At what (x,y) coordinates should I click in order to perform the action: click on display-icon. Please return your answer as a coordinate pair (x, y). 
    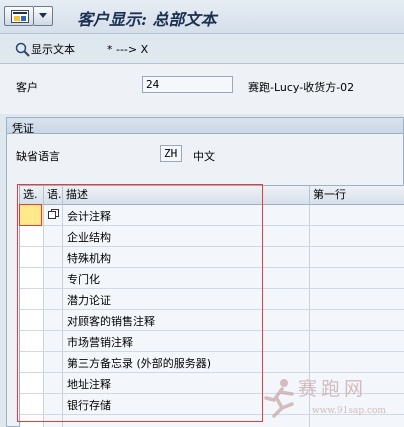
    Looking at the image, I should click on (22, 49).